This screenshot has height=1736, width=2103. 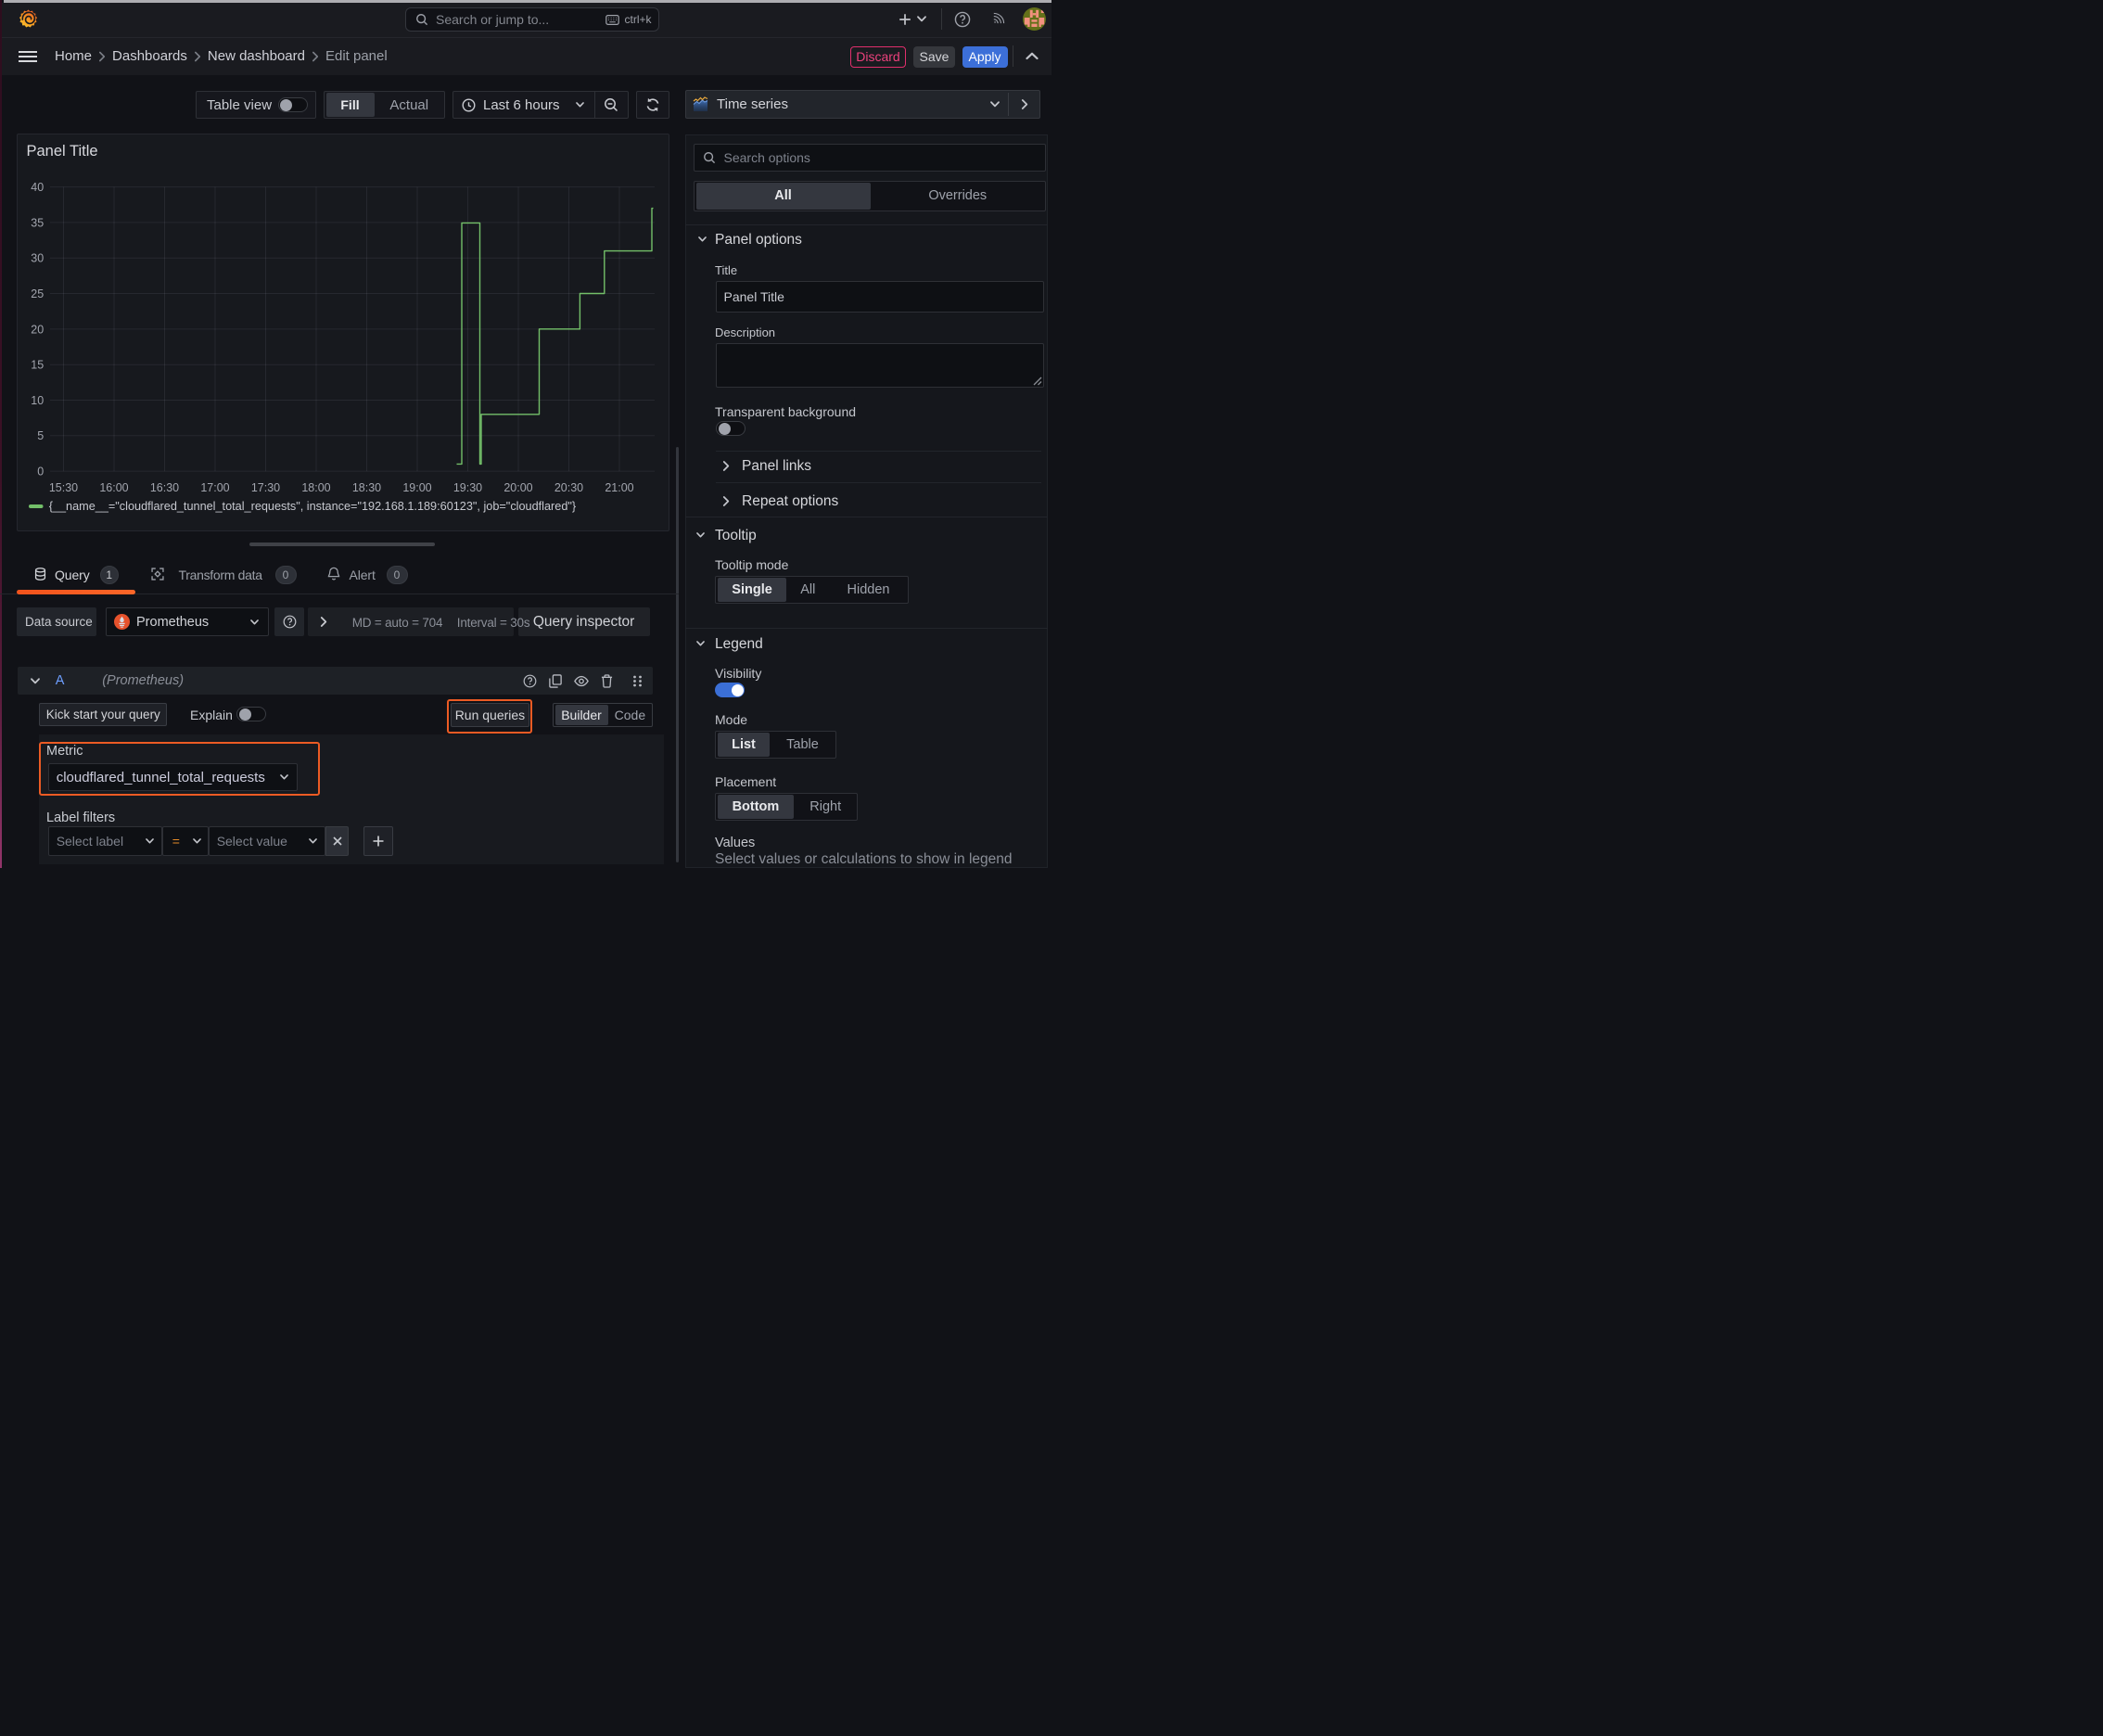 I want to click on svg-text: 19:30, so click(x=467, y=488).